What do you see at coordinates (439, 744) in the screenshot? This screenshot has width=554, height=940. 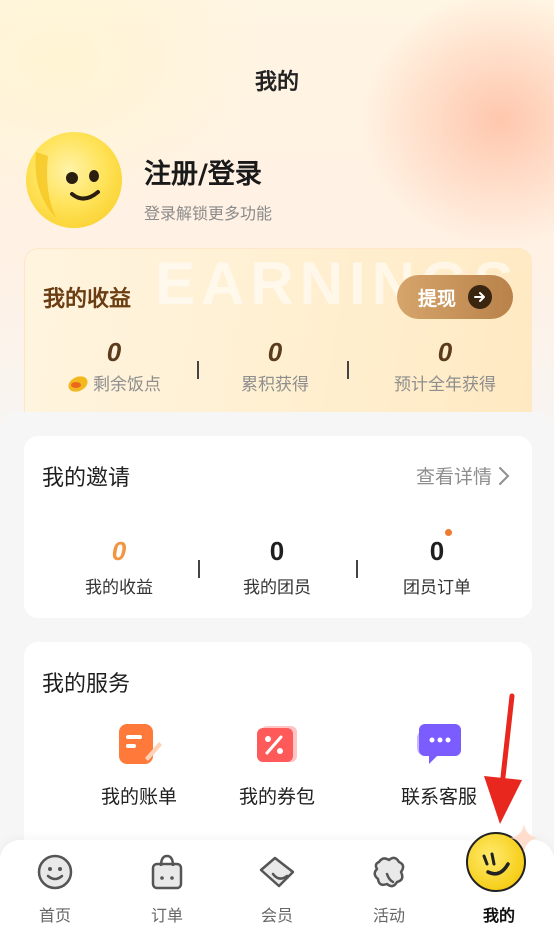 I see `chat-icon` at bounding box center [439, 744].